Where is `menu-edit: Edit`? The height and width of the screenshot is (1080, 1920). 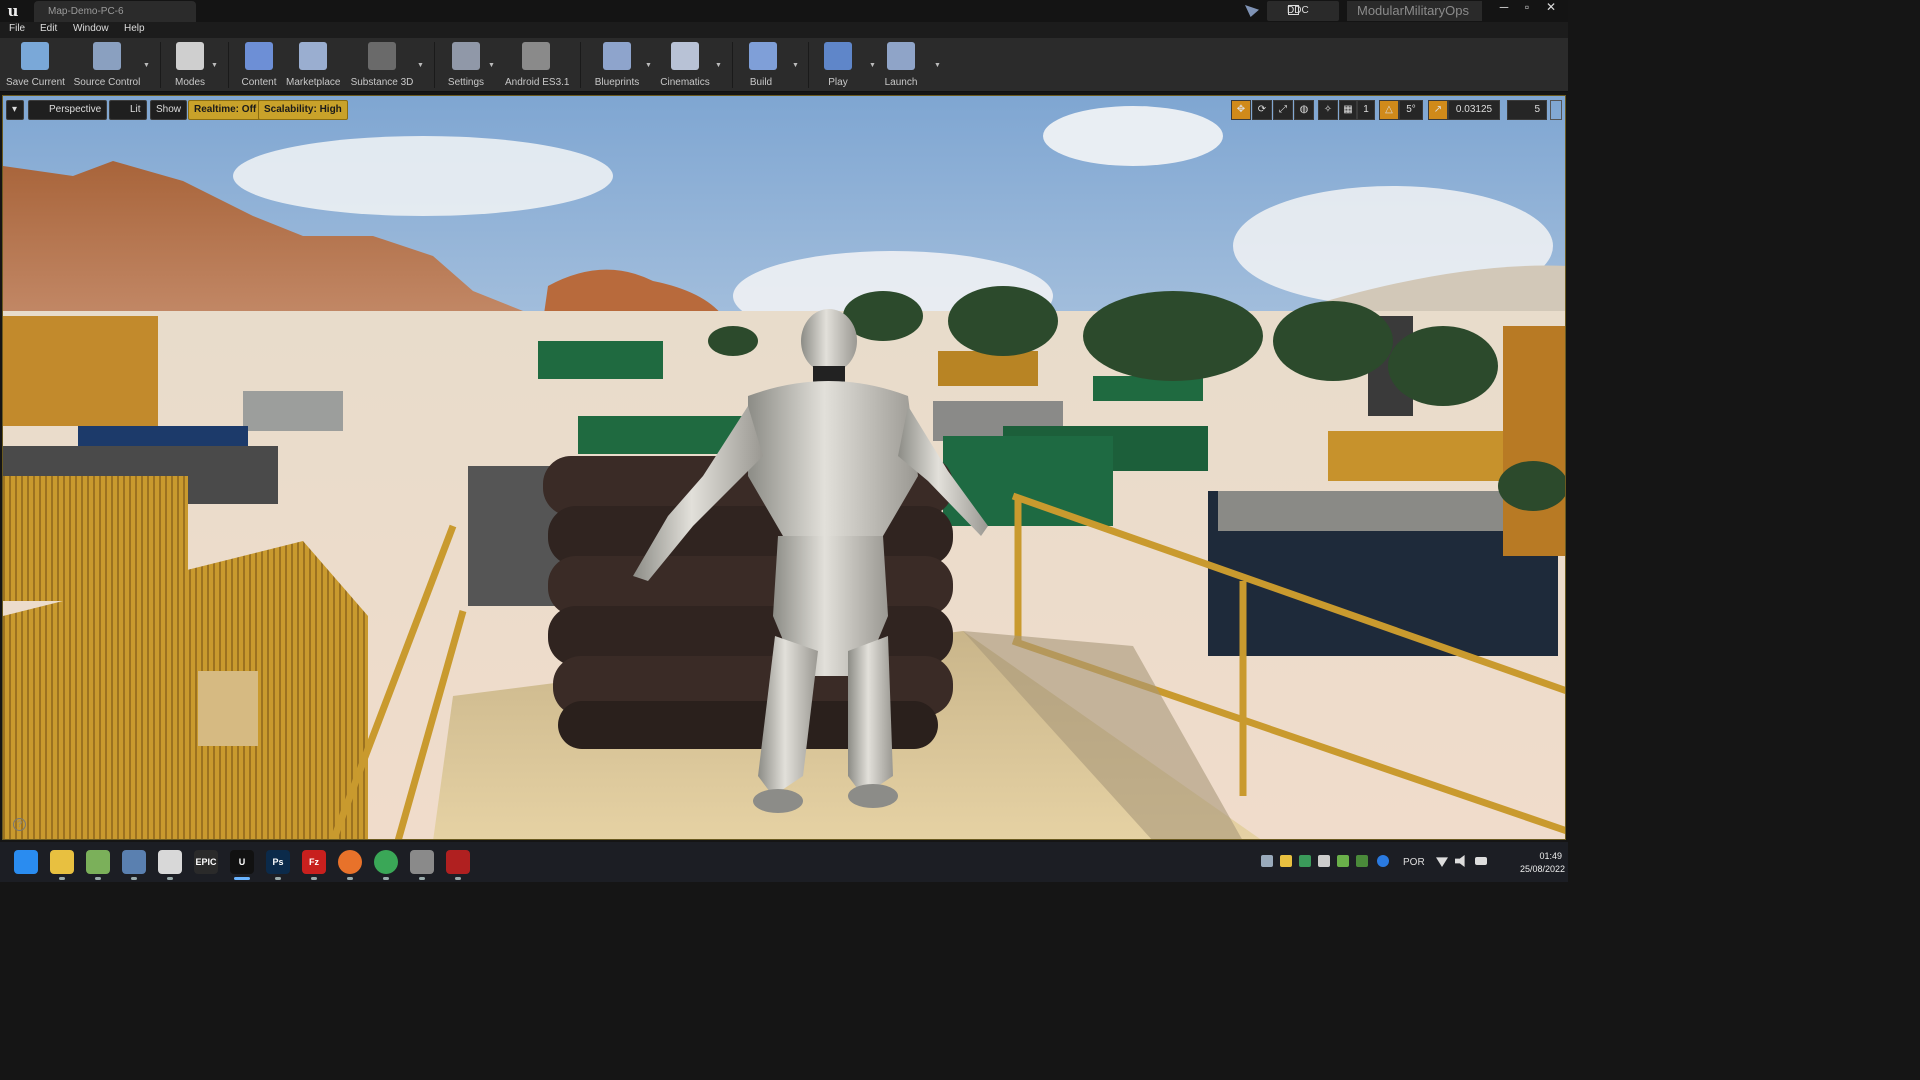
menu-edit: Edit is located at coordinates (48, 28).